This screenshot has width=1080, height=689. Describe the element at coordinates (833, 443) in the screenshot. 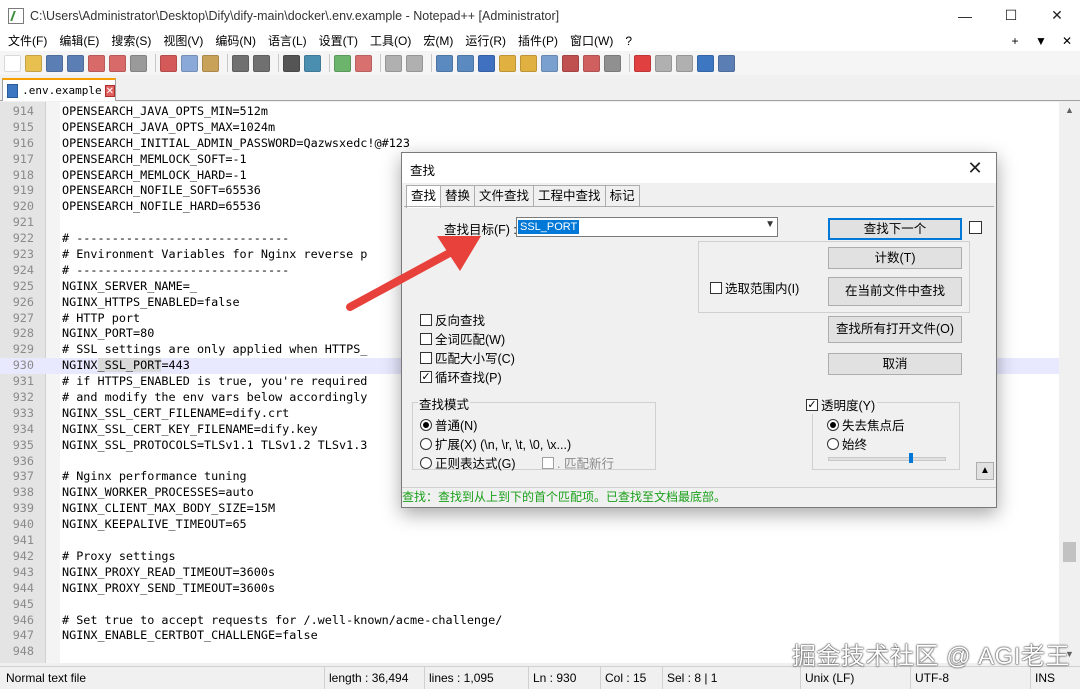

I see `always-dot` at that location.